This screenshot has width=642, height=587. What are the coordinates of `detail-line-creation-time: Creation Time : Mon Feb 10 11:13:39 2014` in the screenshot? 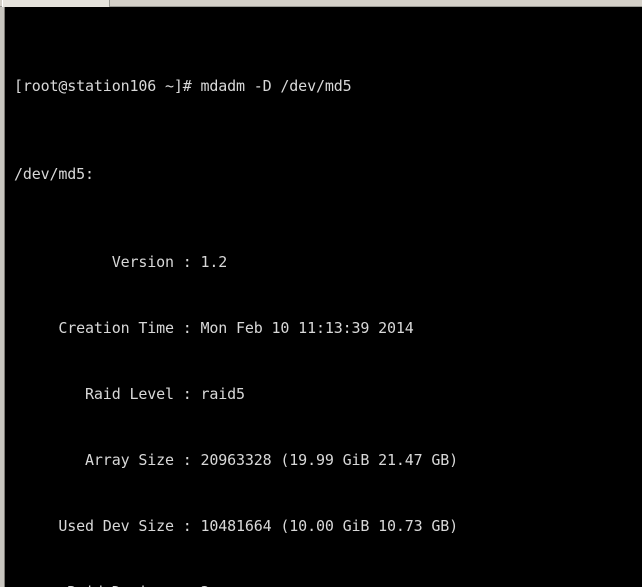 It's located at (214, 328).